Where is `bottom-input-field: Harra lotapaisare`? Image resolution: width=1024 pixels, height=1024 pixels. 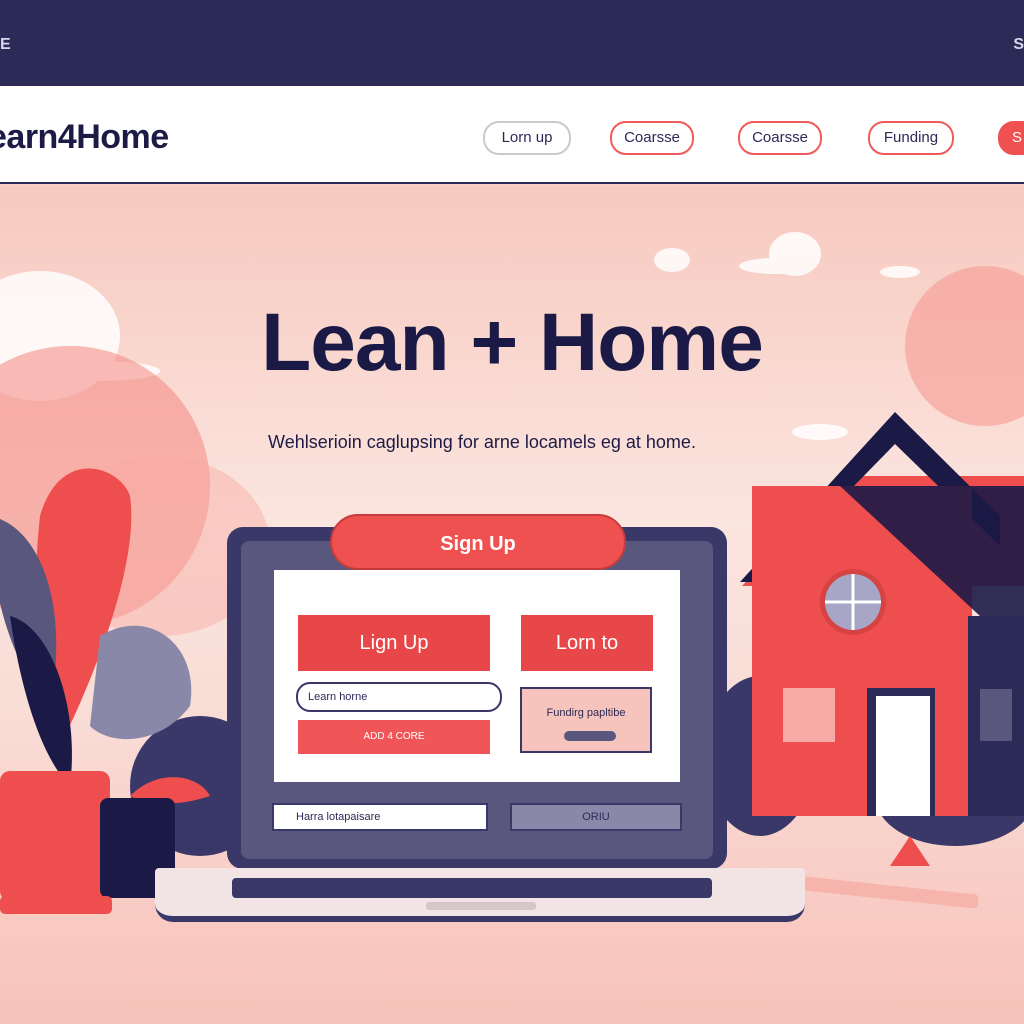 bottom-input-field: Harra lotapaisare is located at coordinates (380, 817).